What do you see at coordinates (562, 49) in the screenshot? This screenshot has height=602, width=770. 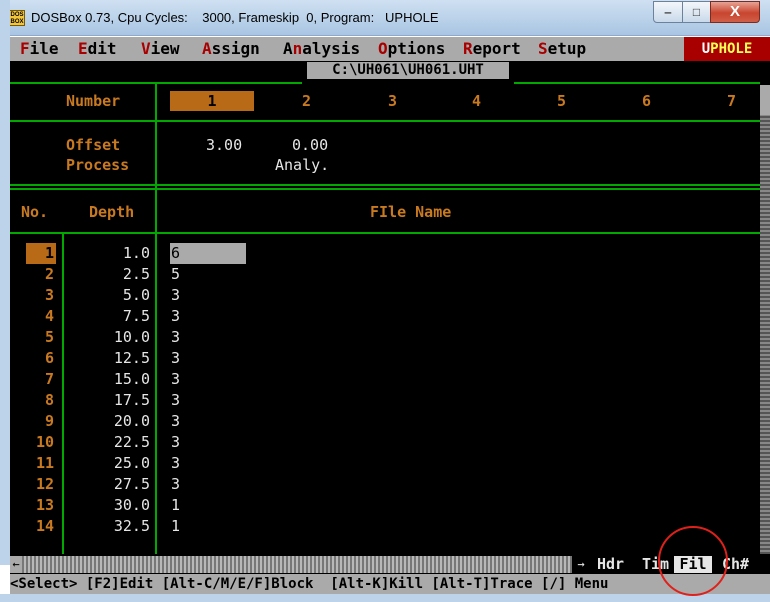 I see `menu-setup: Setup` at bounding box center [562, 49].